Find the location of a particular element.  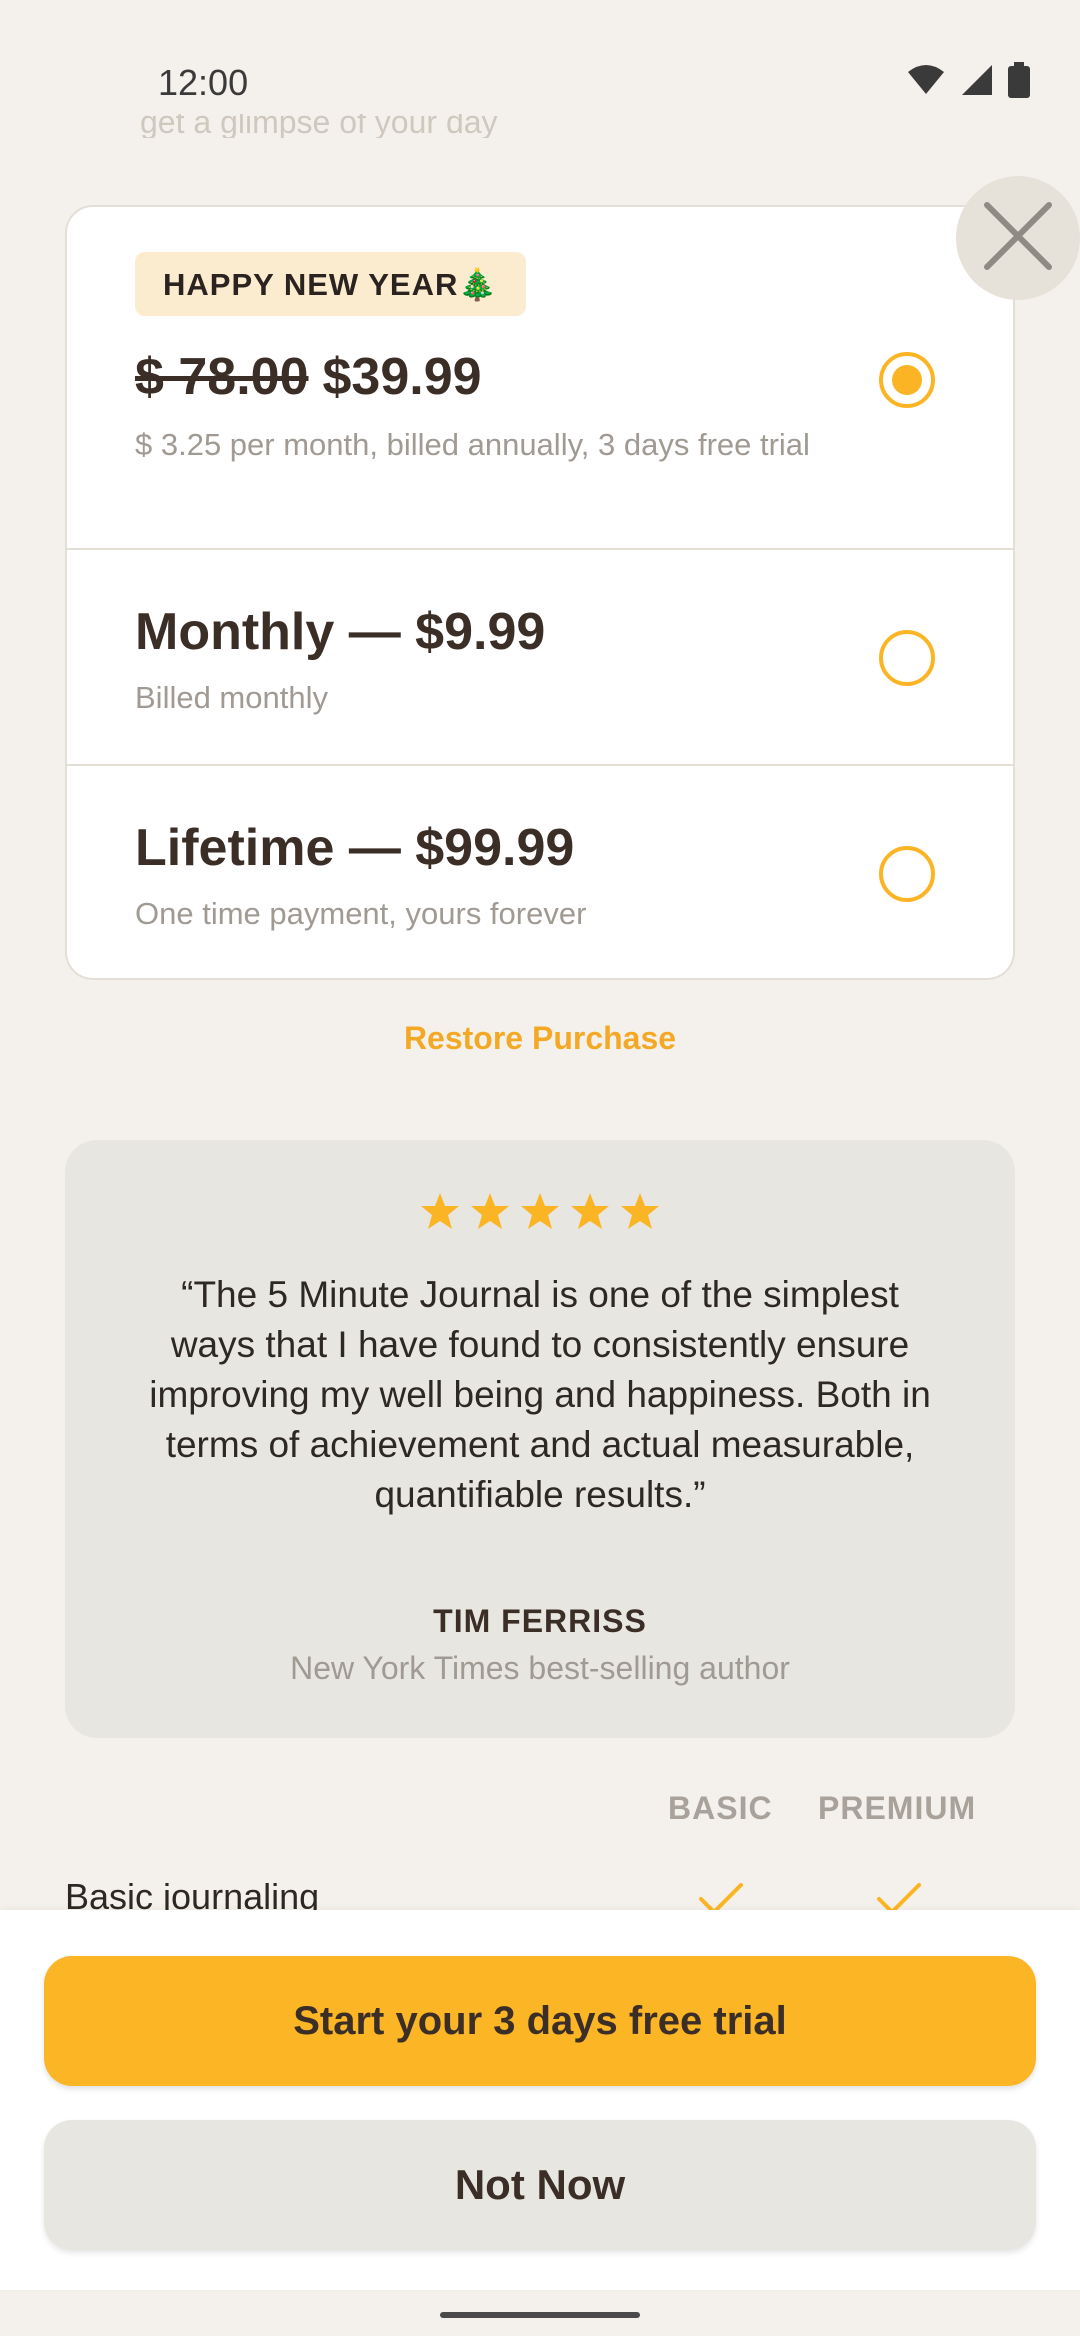

column-header-basic: BASIC is located at coordinates (720, 1808).